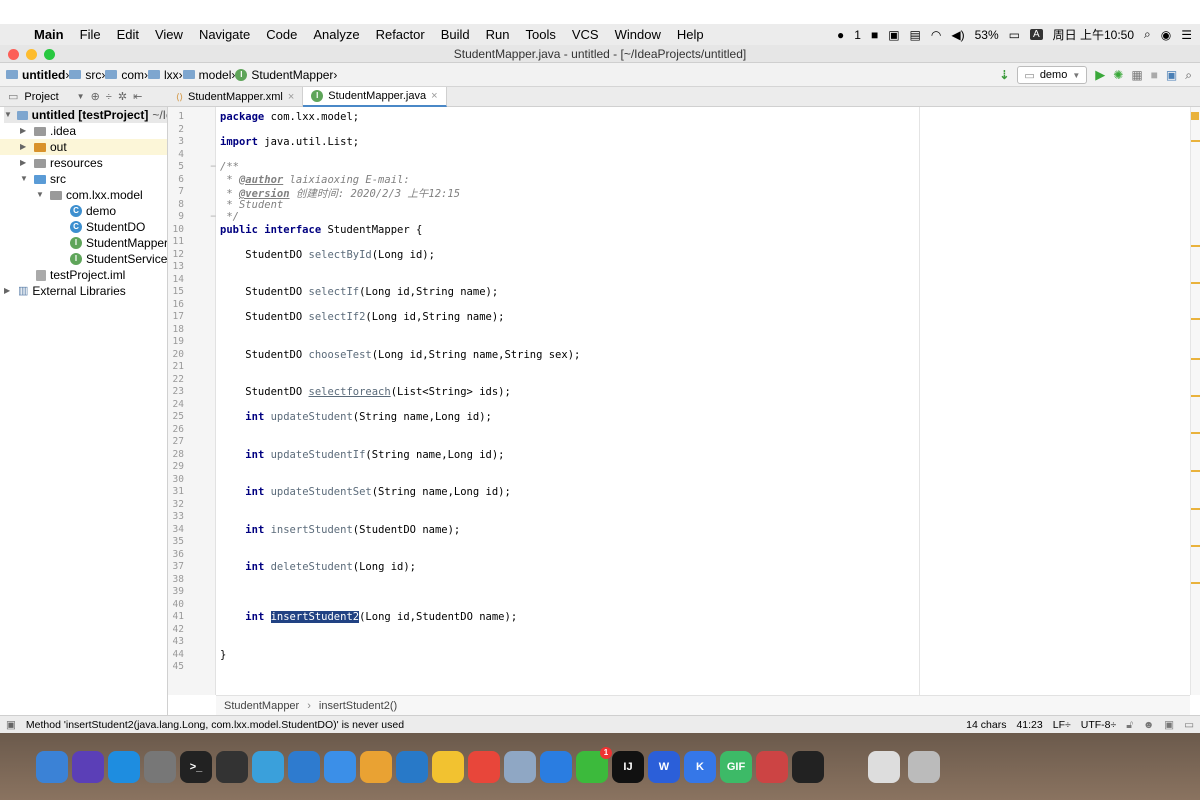 The image size is (1200, 800). What do you see at coordinates (594, 764) in the screenshot?
I see `wechat-icon: 1` at bounding box center [594, 764].